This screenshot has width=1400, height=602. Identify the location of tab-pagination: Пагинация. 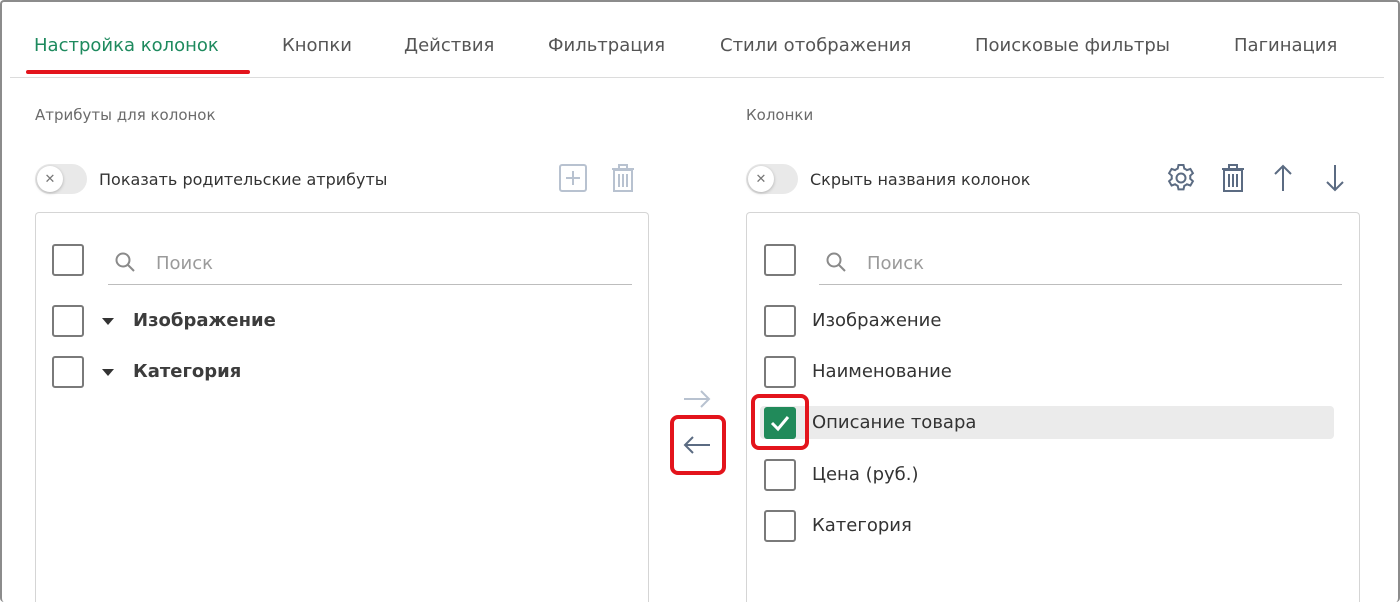
(1285, 45).